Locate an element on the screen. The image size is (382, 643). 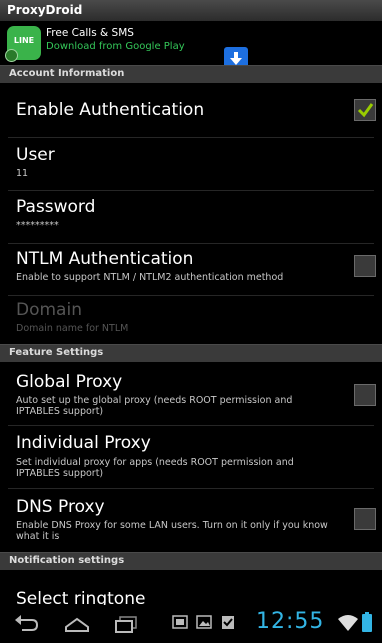
status-clock: 12:55 is located at coordinates (290, 621).